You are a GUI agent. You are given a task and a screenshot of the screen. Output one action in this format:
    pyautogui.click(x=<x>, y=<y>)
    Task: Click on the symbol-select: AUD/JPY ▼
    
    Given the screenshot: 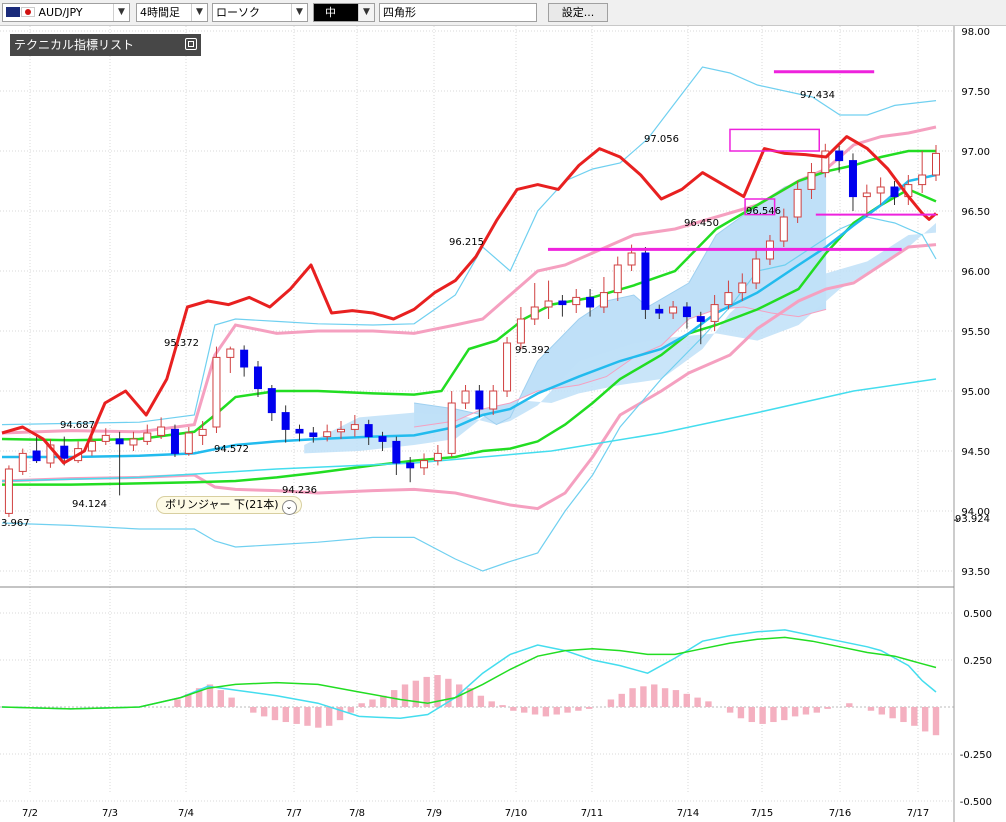 What is the action you would take?
    pyautogui.click(x=66, y=12)
    